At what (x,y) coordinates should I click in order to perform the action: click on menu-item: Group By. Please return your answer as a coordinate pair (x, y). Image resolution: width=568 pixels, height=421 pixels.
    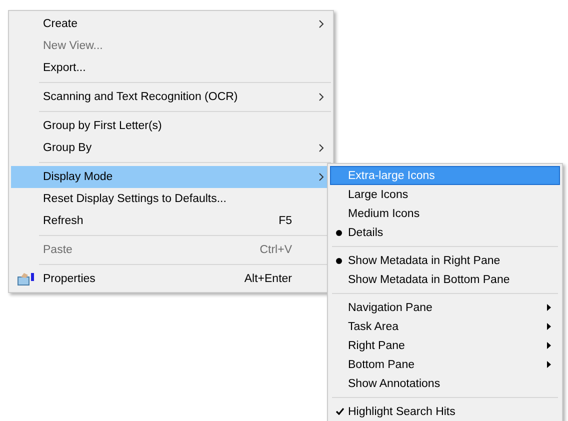
    Looking at the image, I should click on (171, 148).